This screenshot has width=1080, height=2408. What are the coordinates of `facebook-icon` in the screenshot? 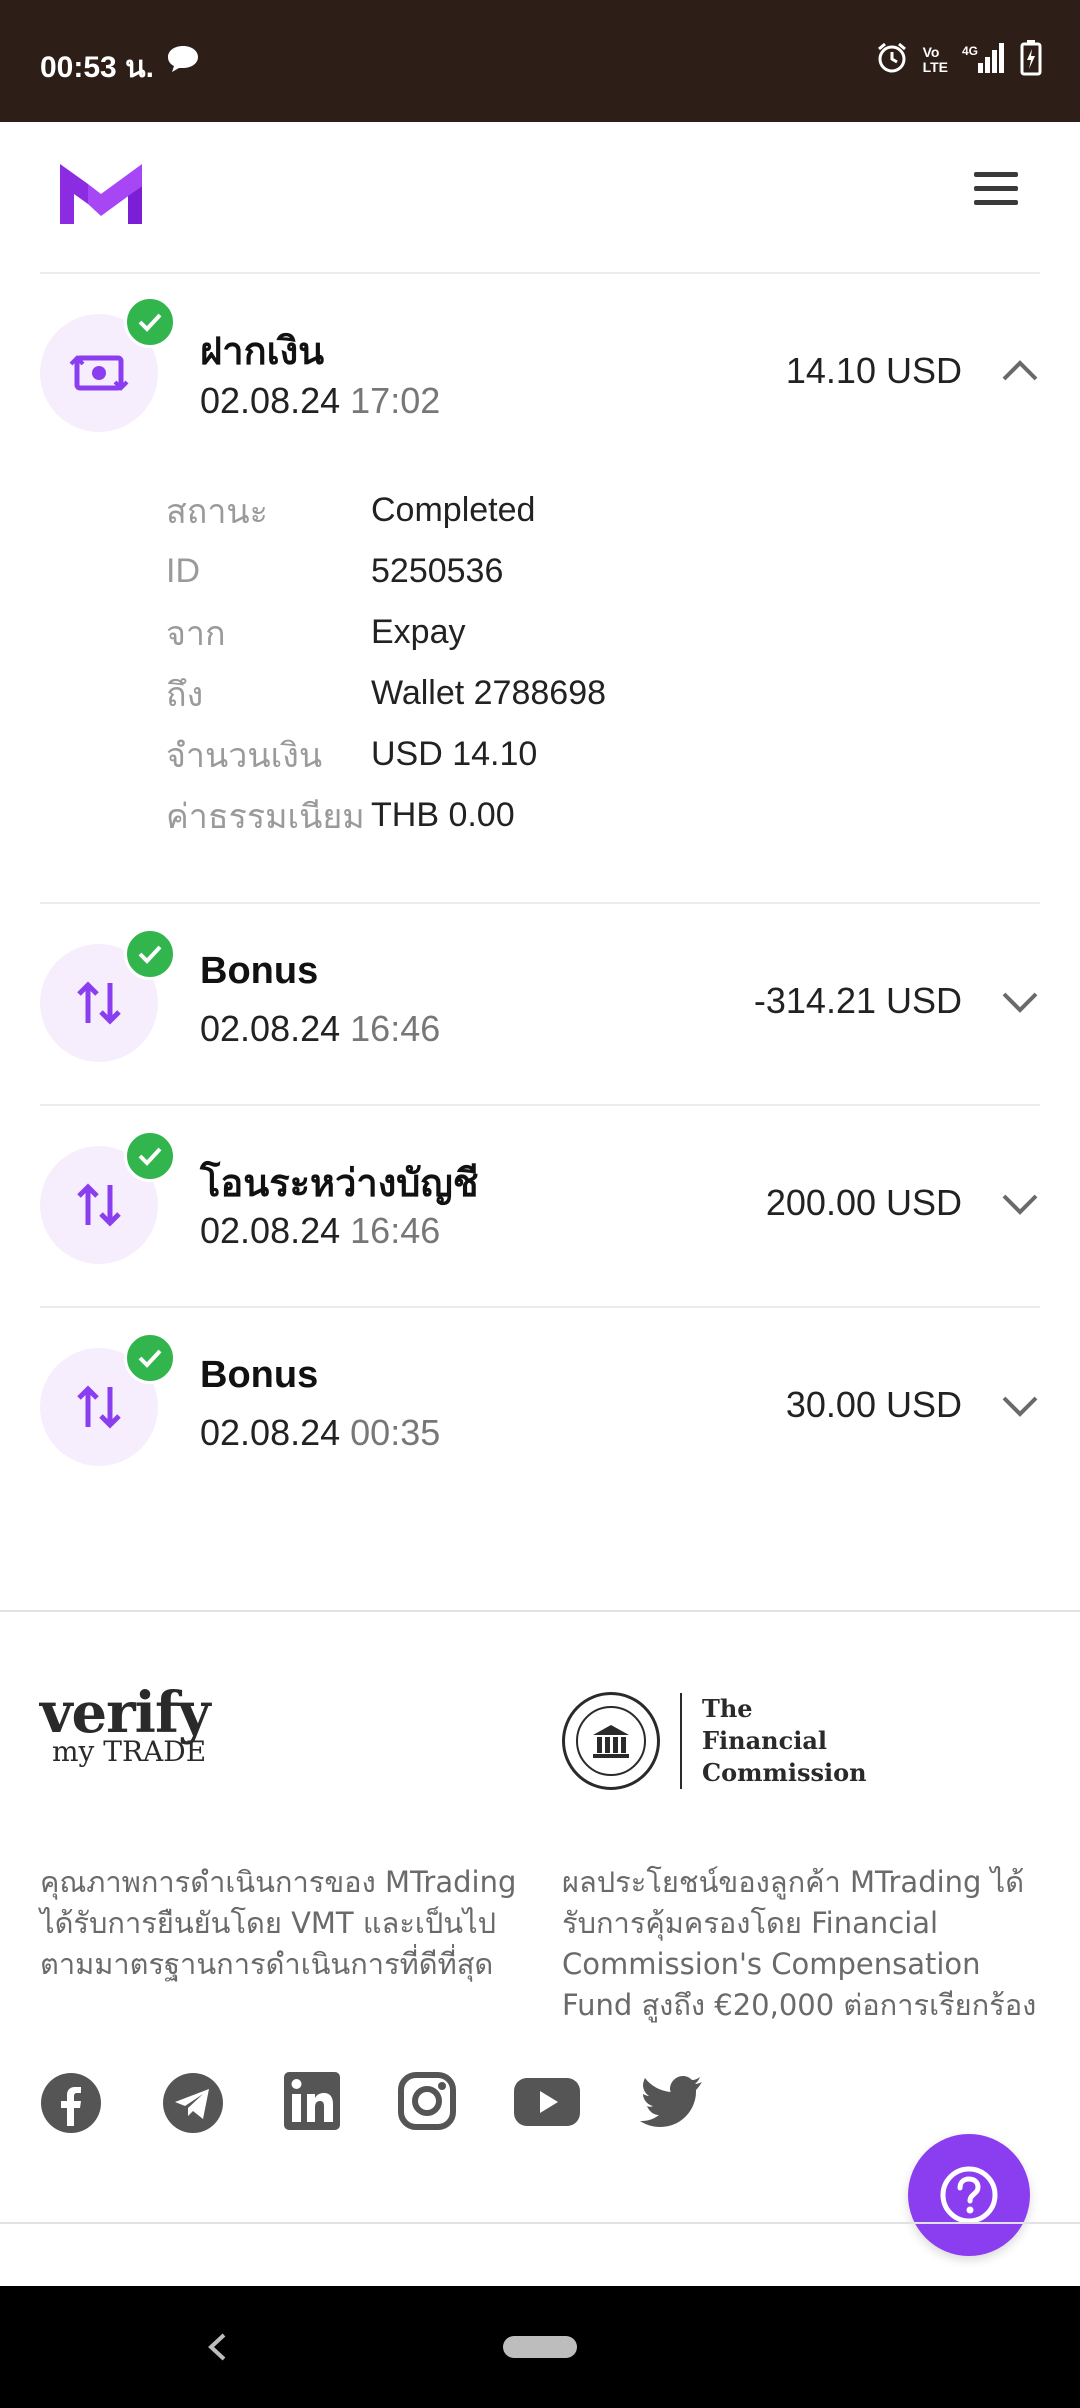 It's located at (71, 2105).